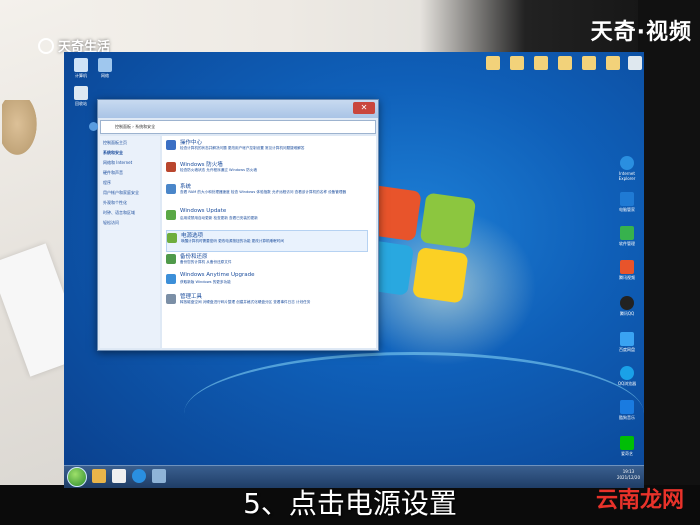 This screenshot has height=525, width=700. I want to click on firewall-icon, so click(171, 167).